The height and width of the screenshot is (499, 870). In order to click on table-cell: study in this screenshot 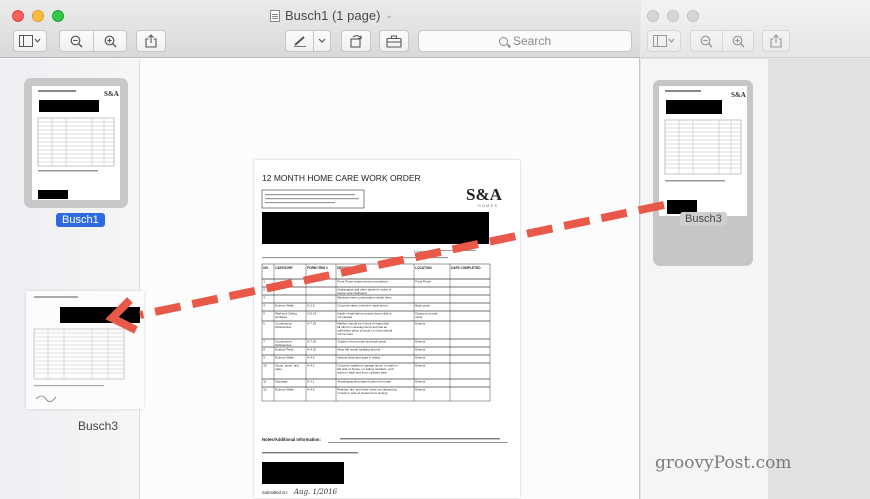, I will do `click(419, 317)`.